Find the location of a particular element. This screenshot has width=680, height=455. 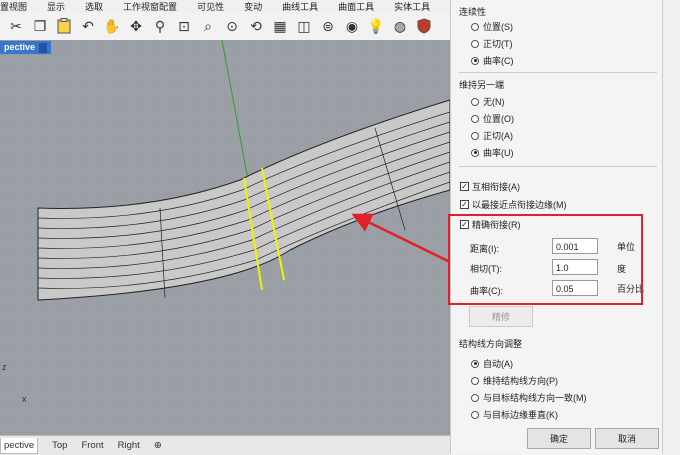

mutual-match-checkbox: ✓ 互相衔接(A) is located at coordinates (490, 186).